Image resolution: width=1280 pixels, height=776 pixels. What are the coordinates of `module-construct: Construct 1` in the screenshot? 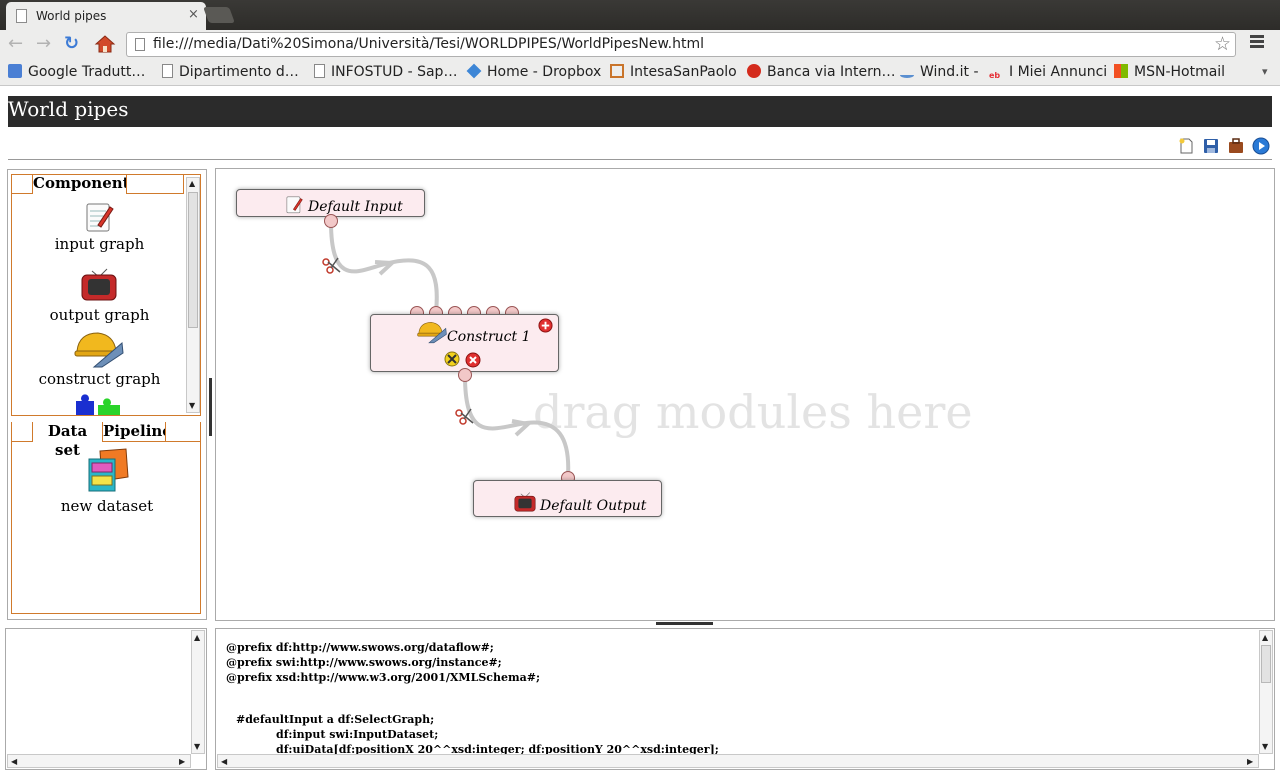 It's located at (464, 343).